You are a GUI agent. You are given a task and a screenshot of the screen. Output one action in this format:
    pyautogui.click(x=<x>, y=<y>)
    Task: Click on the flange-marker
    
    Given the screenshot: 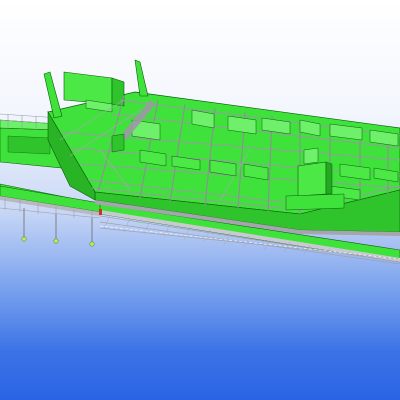 What is the action you would take?
    pyautogui.click(x=100, y=212)
    